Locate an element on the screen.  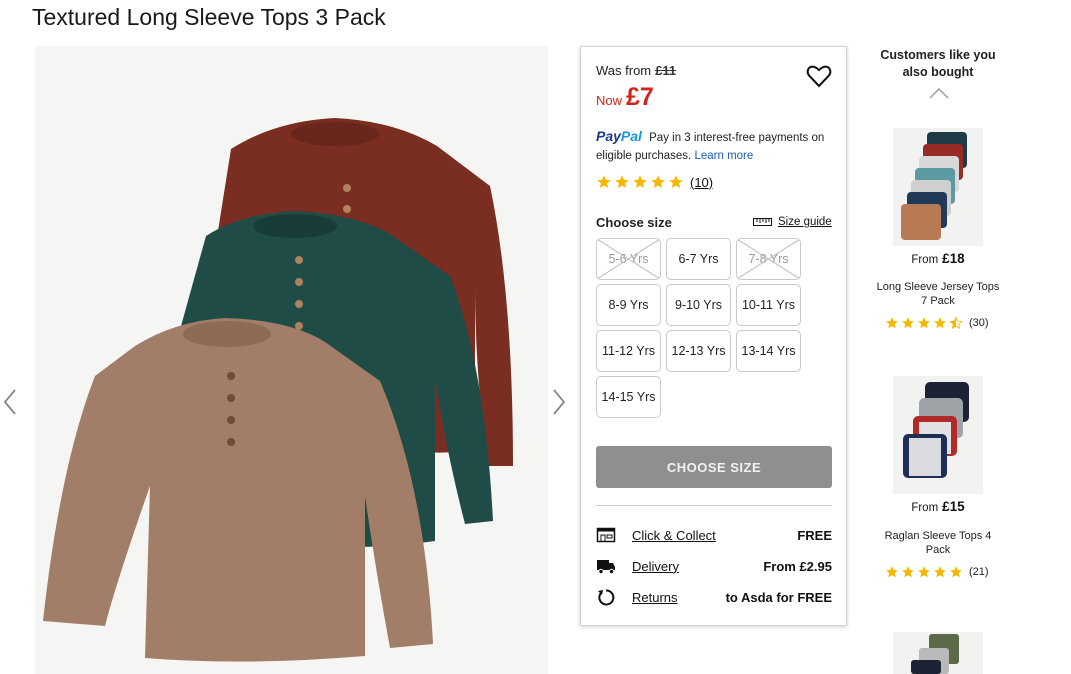
recommendation-review-count-2: (21) is located at coordinates (979, 572).